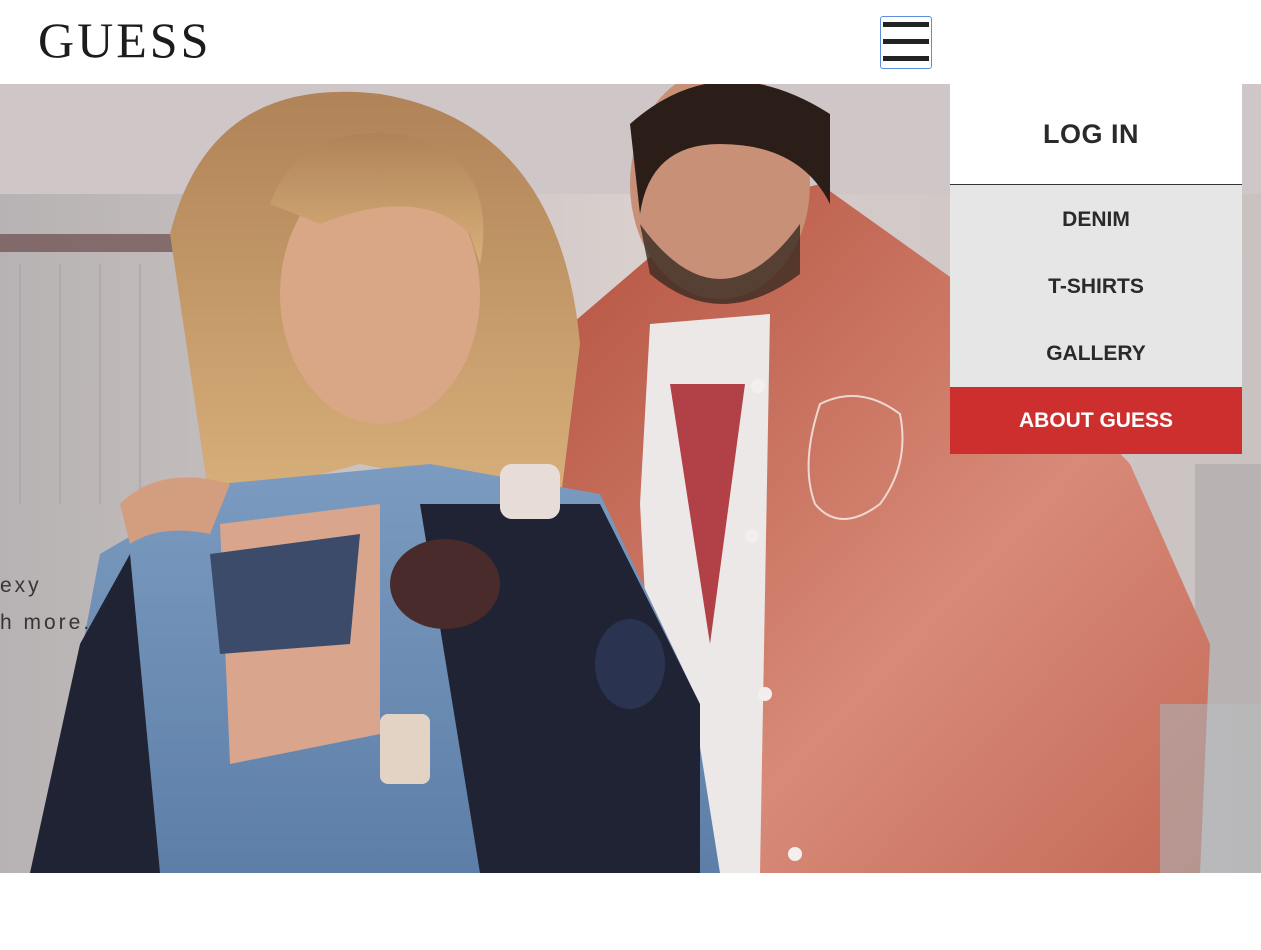 This screenshot has height=950, width=1261. Describe the element at coordinates (21, 585) in the screenshot. I see `hero-tagline-line-1: exy` at that location.